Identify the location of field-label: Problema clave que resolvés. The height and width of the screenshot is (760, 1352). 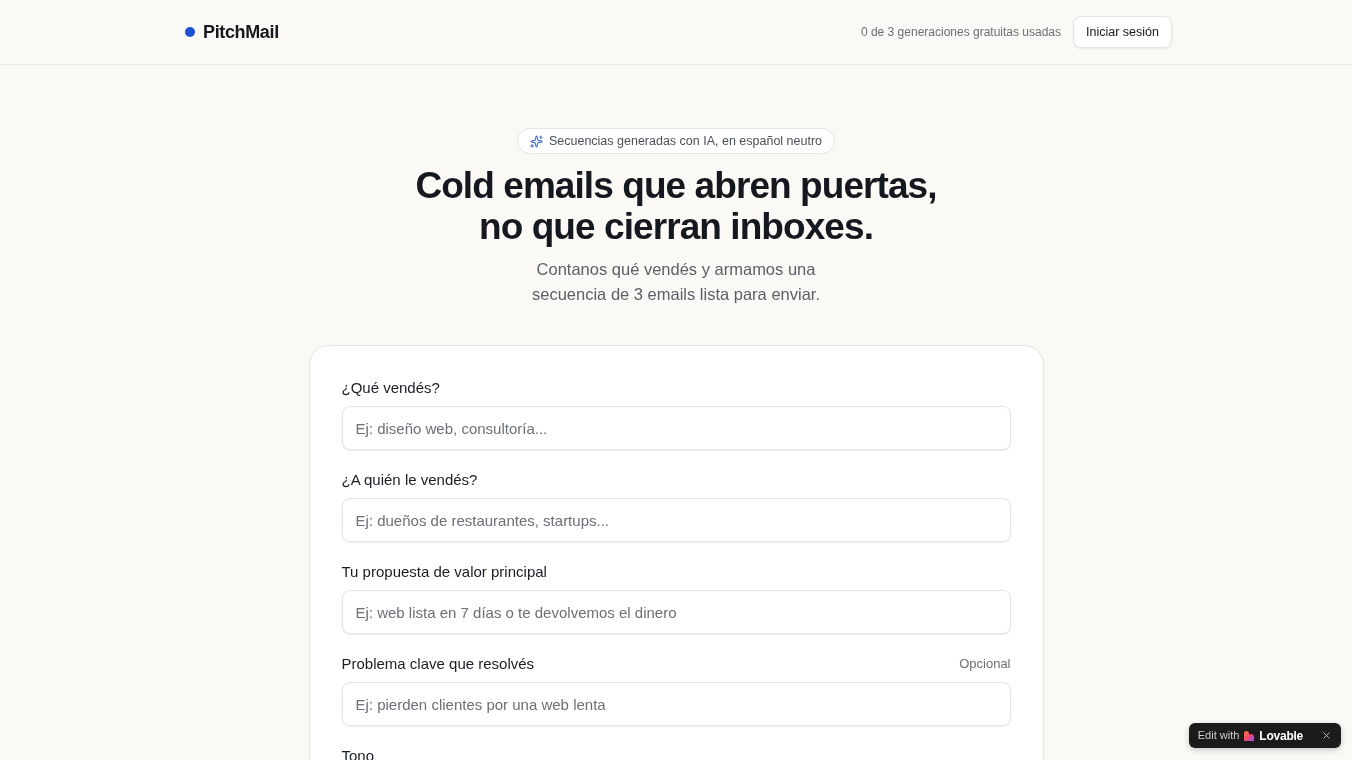
(438, 664).